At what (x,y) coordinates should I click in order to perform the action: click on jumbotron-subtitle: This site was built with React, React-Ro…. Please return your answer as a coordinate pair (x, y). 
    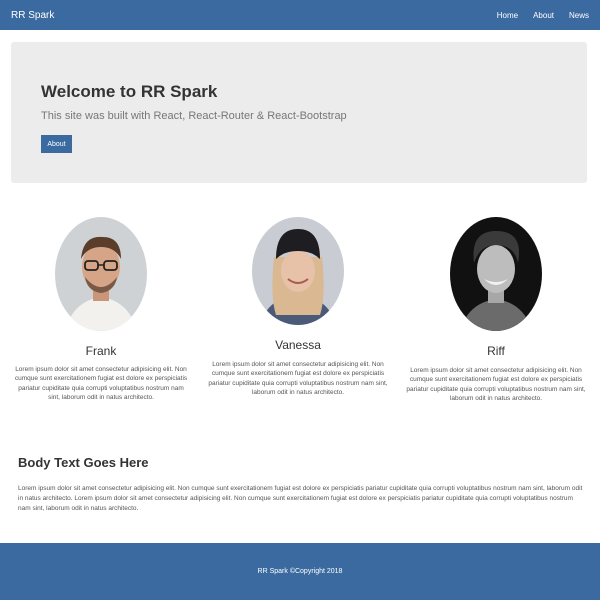
    Looking at the image, I should click on (194, 116).